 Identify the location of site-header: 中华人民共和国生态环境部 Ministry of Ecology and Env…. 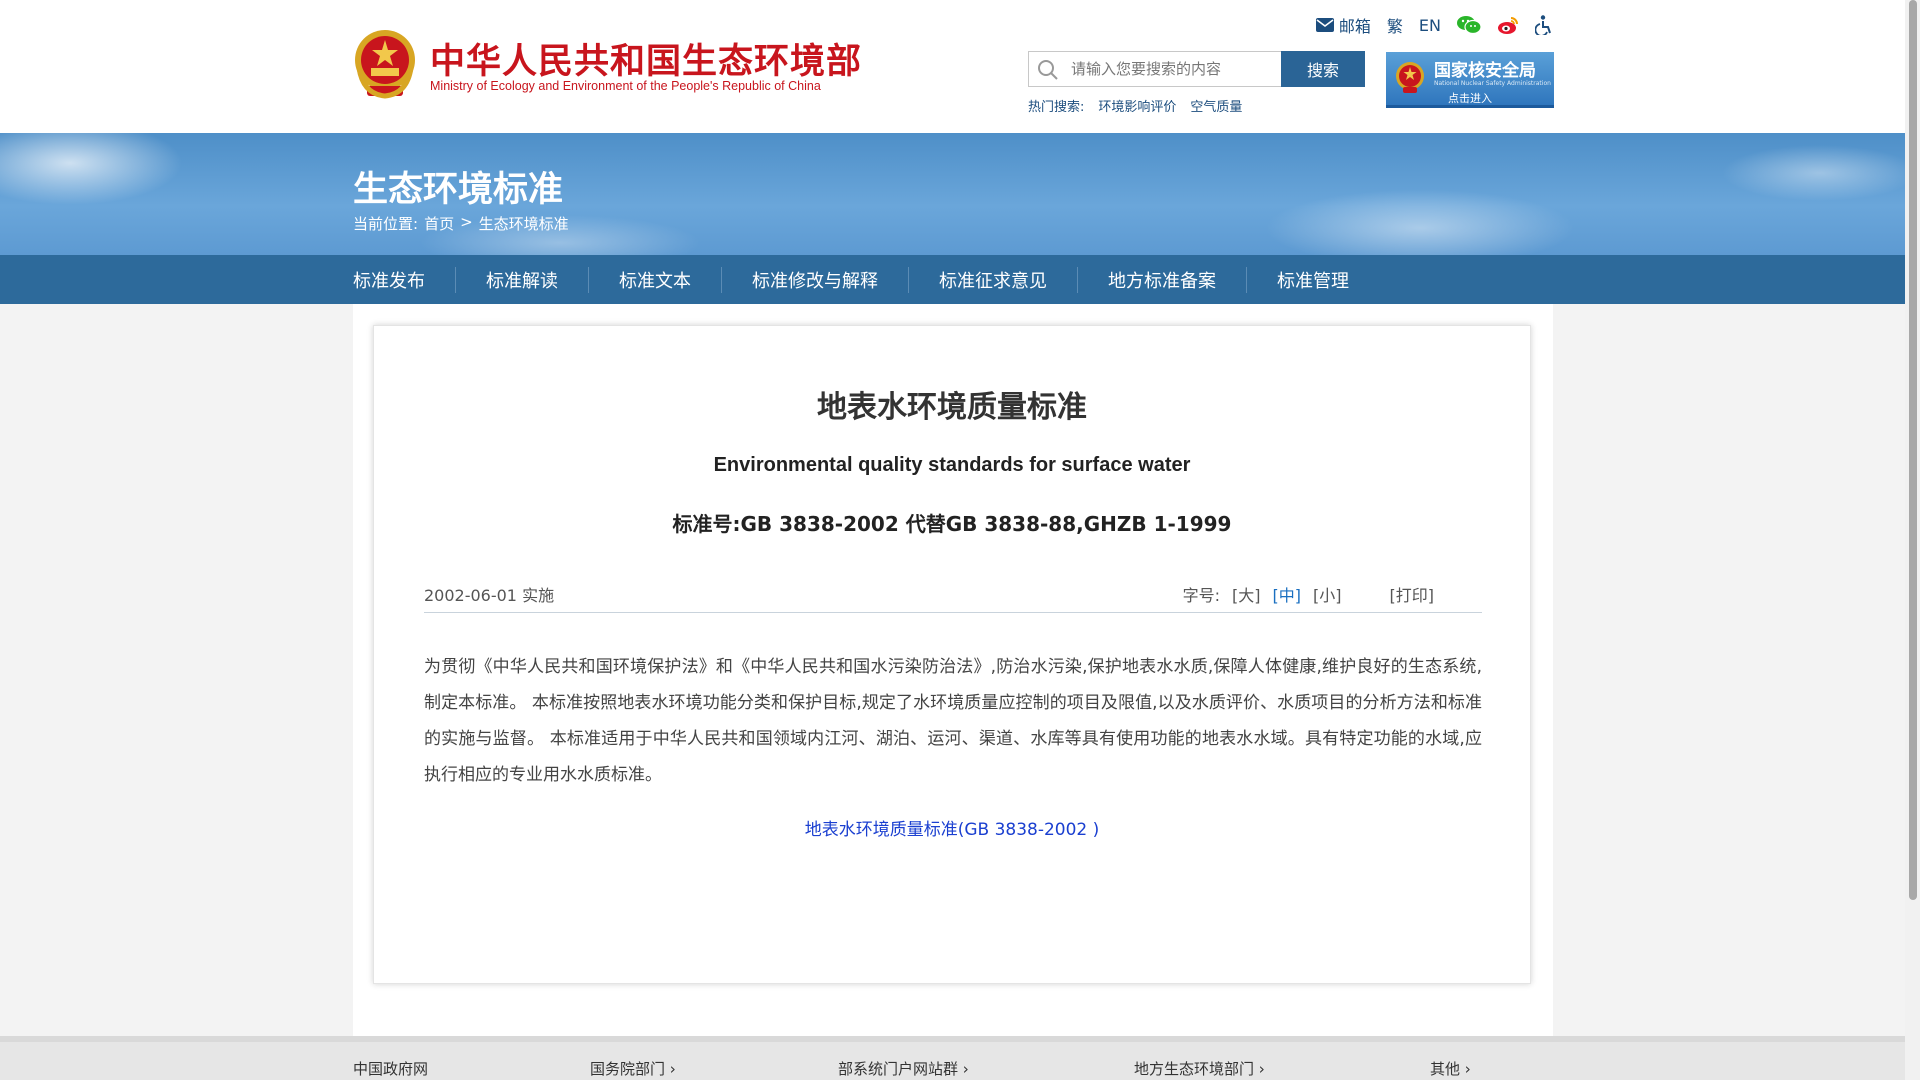
(952, 66).